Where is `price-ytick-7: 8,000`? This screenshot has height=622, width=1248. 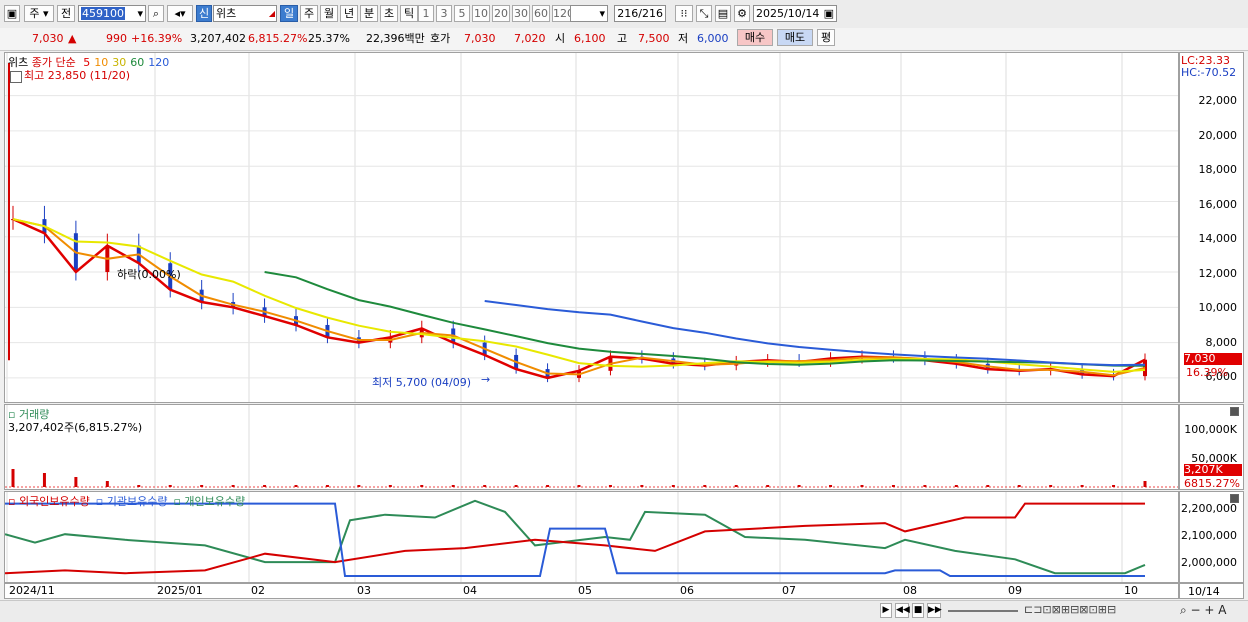
price-ytick-7: 8,000 is located at coordinates (1221, 342).